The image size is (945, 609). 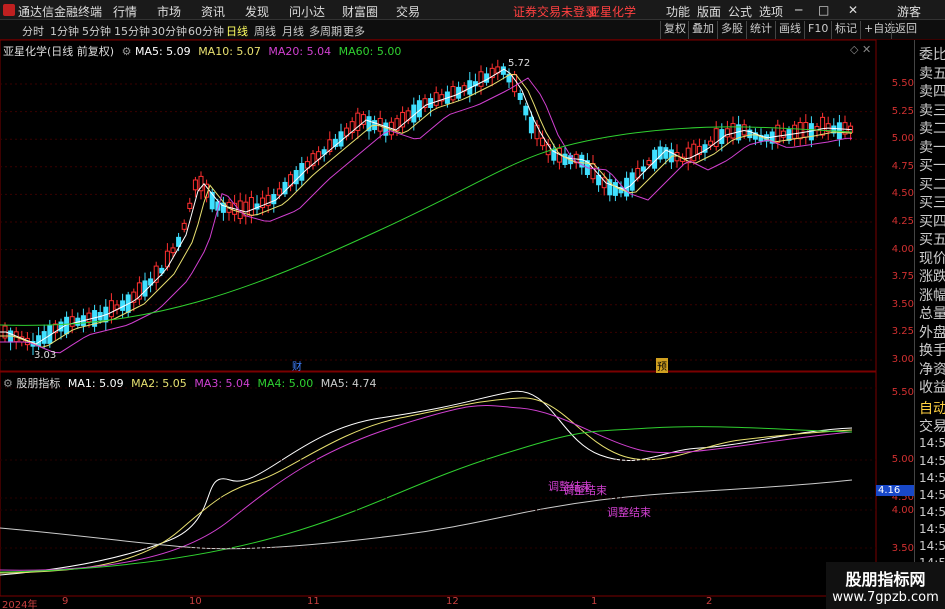 I want to click on side-label: 涨跌, so click(x=932, y=277).